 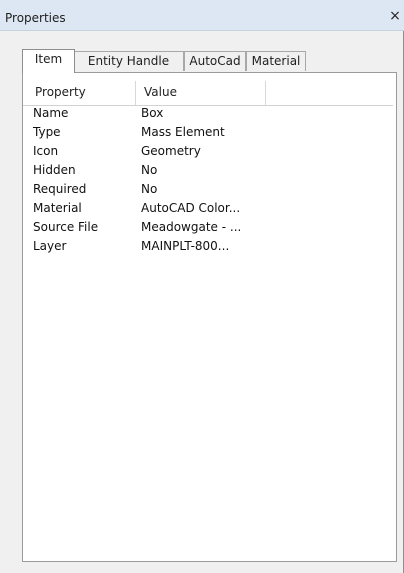 What do you see at coordinates (35, 18) in the screenshot?
I see `panel-title: Properties` at bounding box center [35, 18].